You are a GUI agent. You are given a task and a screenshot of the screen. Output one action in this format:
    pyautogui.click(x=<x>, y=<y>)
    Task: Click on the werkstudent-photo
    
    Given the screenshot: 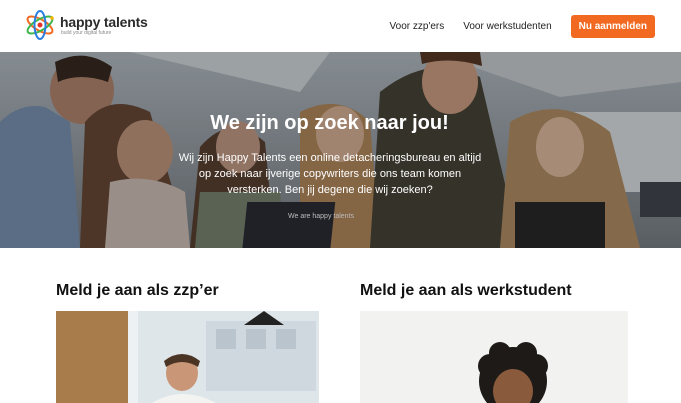 What is the action you would take?
    pyautogui.click(x=494, y=357)
    